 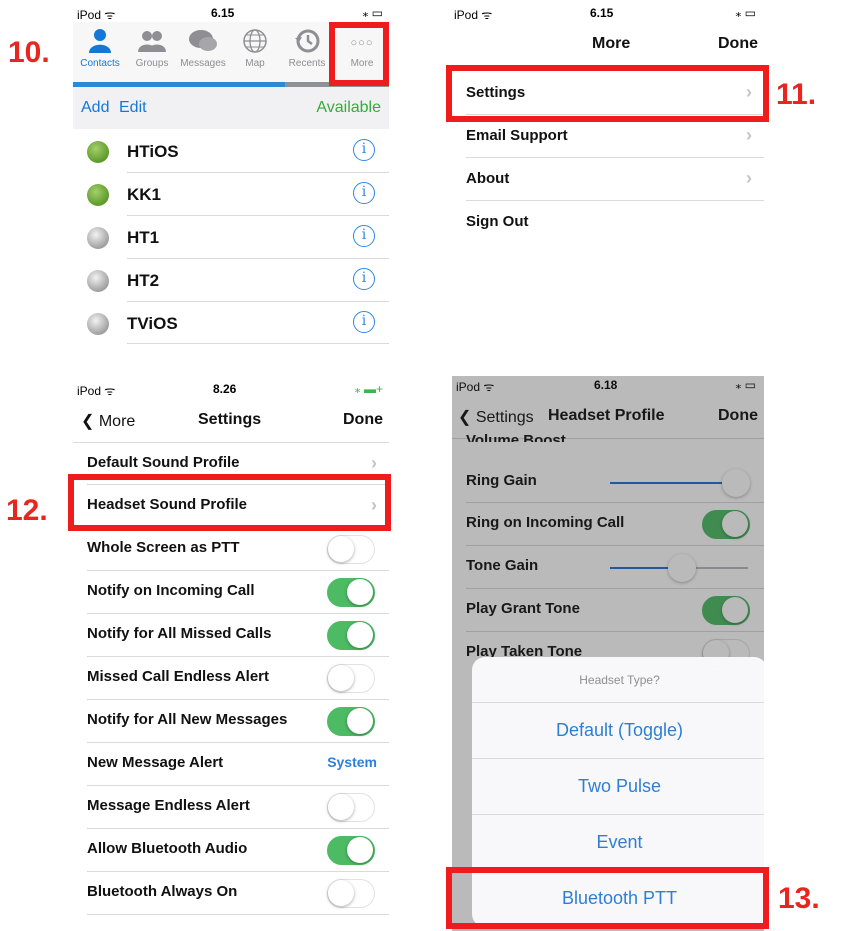 I want to click on status-bar: iPod ᯤ 6.15 ⁎ ▭, so click(x=608, y=13).